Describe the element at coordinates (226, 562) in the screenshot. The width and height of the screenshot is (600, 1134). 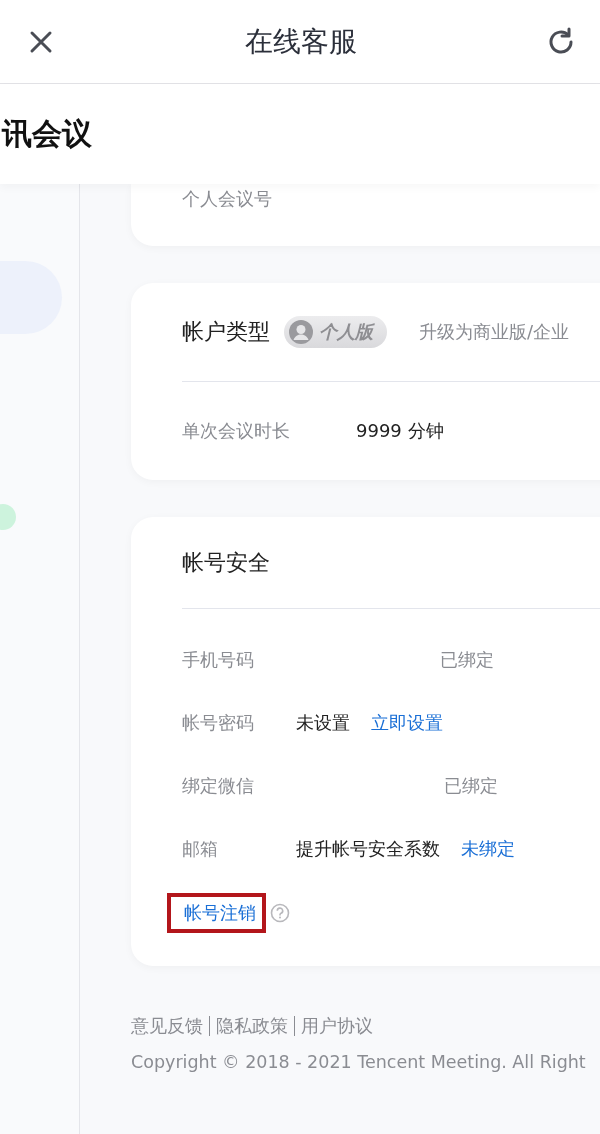
I see `card-title: 帐号安全` at that location.